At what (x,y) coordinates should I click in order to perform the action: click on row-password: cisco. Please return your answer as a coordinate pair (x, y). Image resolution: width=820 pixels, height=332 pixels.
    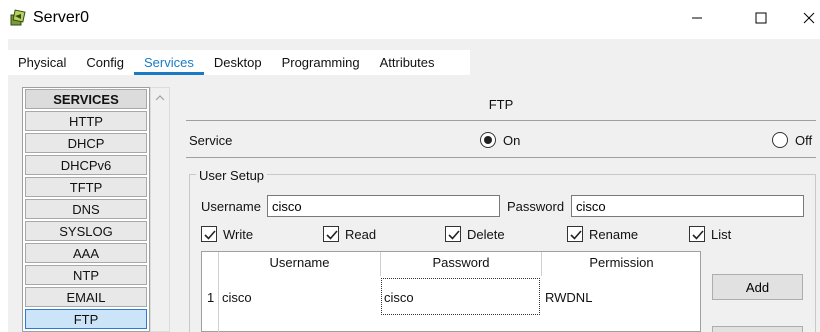
    Looking at the image, I should click on (399, 297).